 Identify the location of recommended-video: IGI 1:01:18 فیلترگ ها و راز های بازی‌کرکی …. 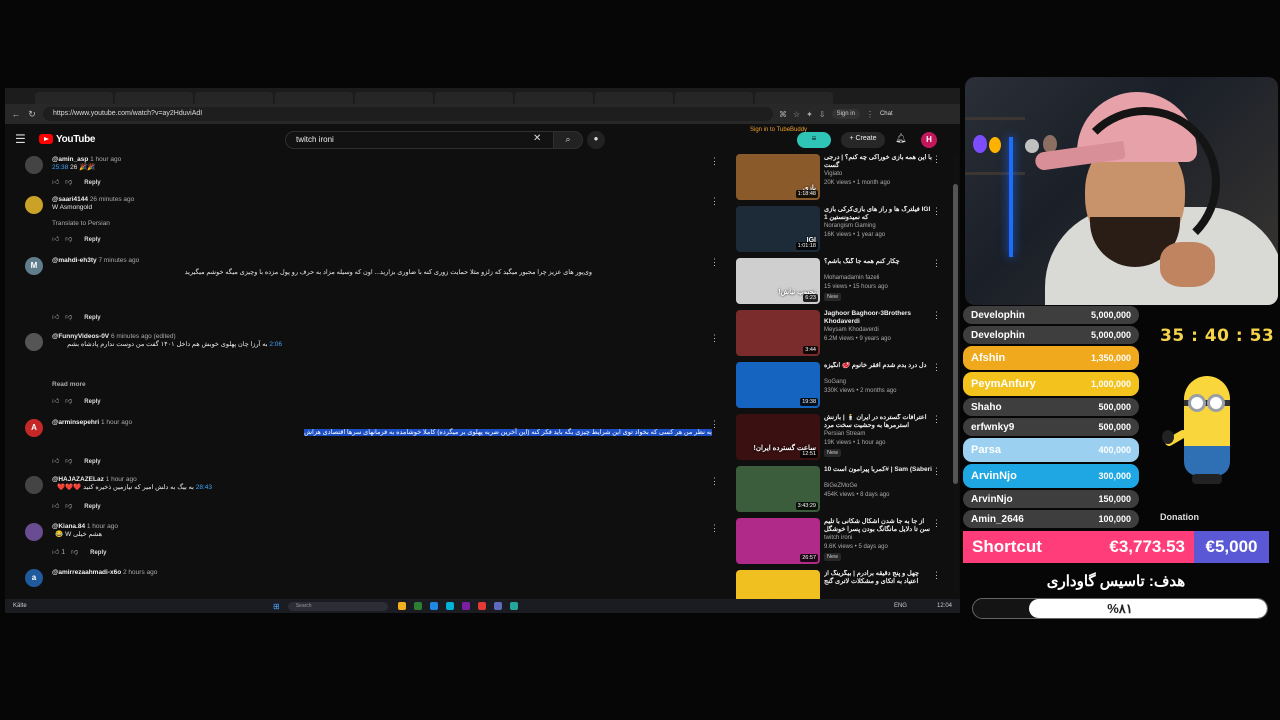
(838, 231).